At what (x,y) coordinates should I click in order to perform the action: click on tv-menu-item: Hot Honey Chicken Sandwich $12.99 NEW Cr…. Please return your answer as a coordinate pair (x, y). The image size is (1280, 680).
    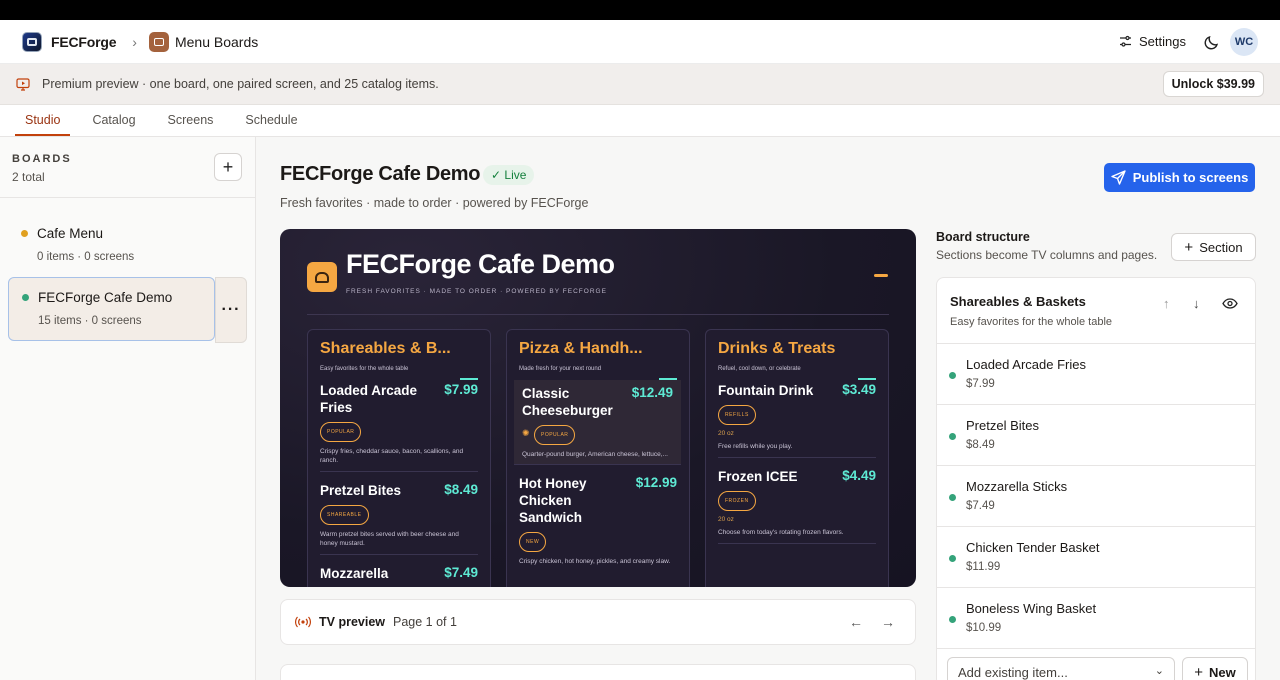
    Looking at the image, I should click on (598, 523).